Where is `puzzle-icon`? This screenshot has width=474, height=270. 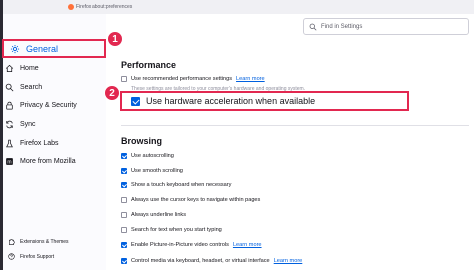 puzzle-icon is located at coordinates (11, 241).